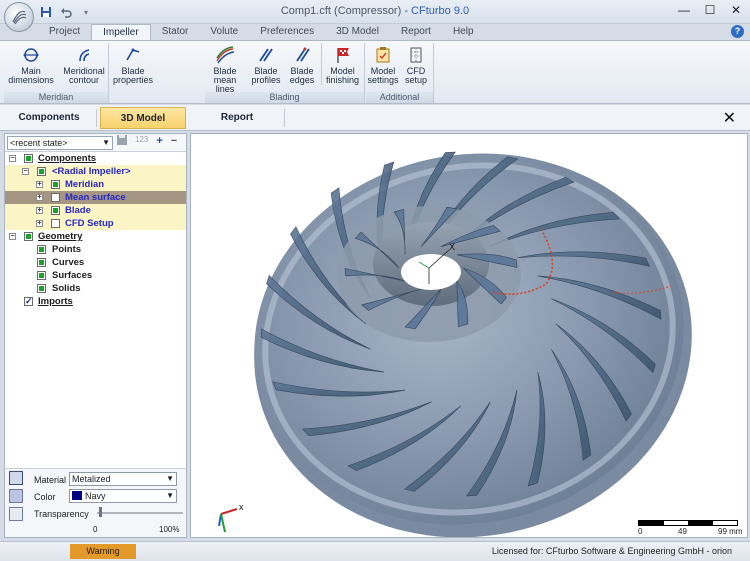 Image resolution: width=750 pixels, height=561 pixels. What do you see at coordinates (284, 97) in the screenshot?
I see `ribbon-group-label: Blading` at bounding box center [284, 97].